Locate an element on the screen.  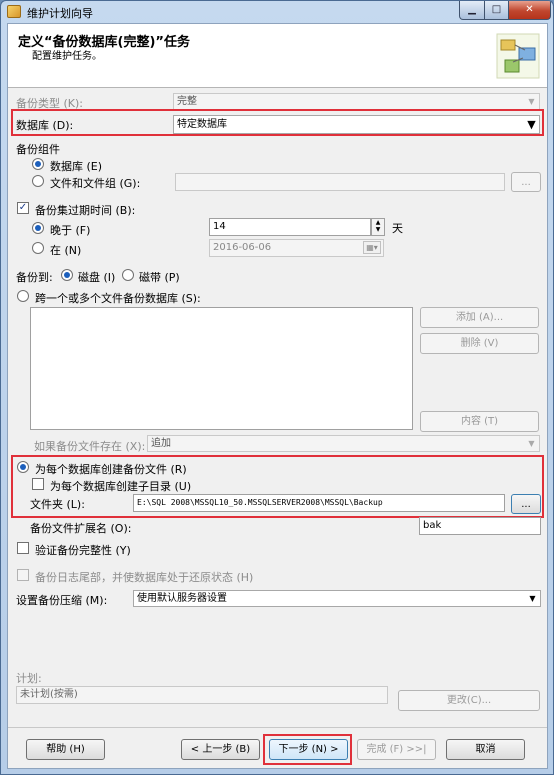
backup-type-value: 完整 is located at coordinates (187, 101).